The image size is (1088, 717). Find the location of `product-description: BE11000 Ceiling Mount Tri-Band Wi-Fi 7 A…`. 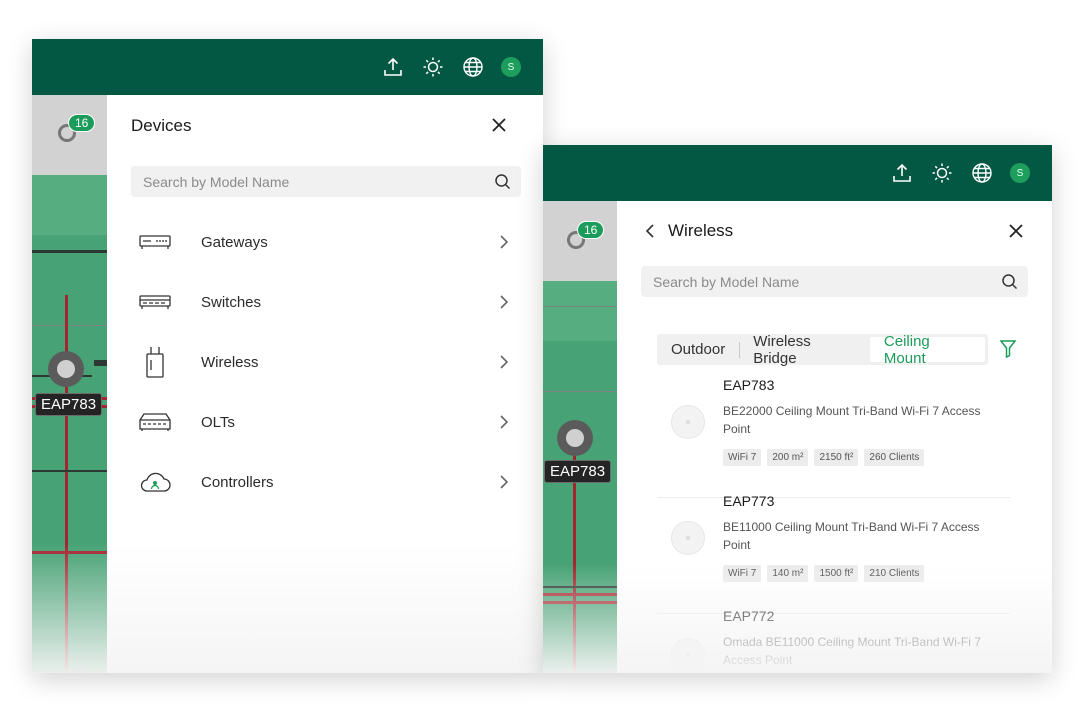

product-description: BE11000 Ceiling Mount Tri-Band Wi-Fi 7 A… is located at coordinates (851, 536).